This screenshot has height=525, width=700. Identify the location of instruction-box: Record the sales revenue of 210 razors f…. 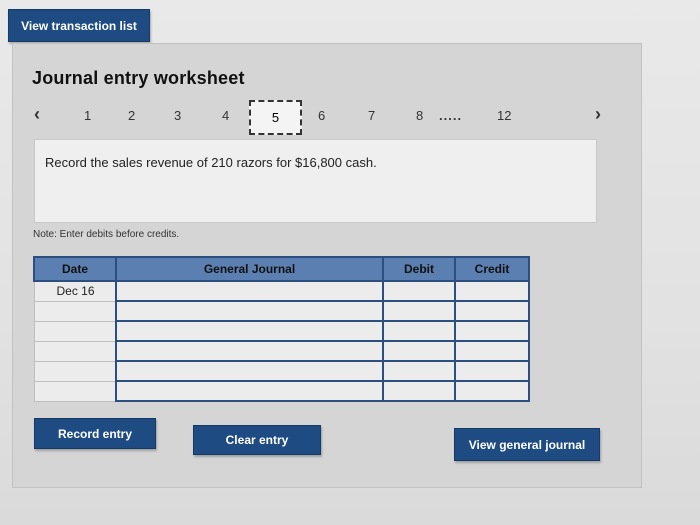
(315, 181).